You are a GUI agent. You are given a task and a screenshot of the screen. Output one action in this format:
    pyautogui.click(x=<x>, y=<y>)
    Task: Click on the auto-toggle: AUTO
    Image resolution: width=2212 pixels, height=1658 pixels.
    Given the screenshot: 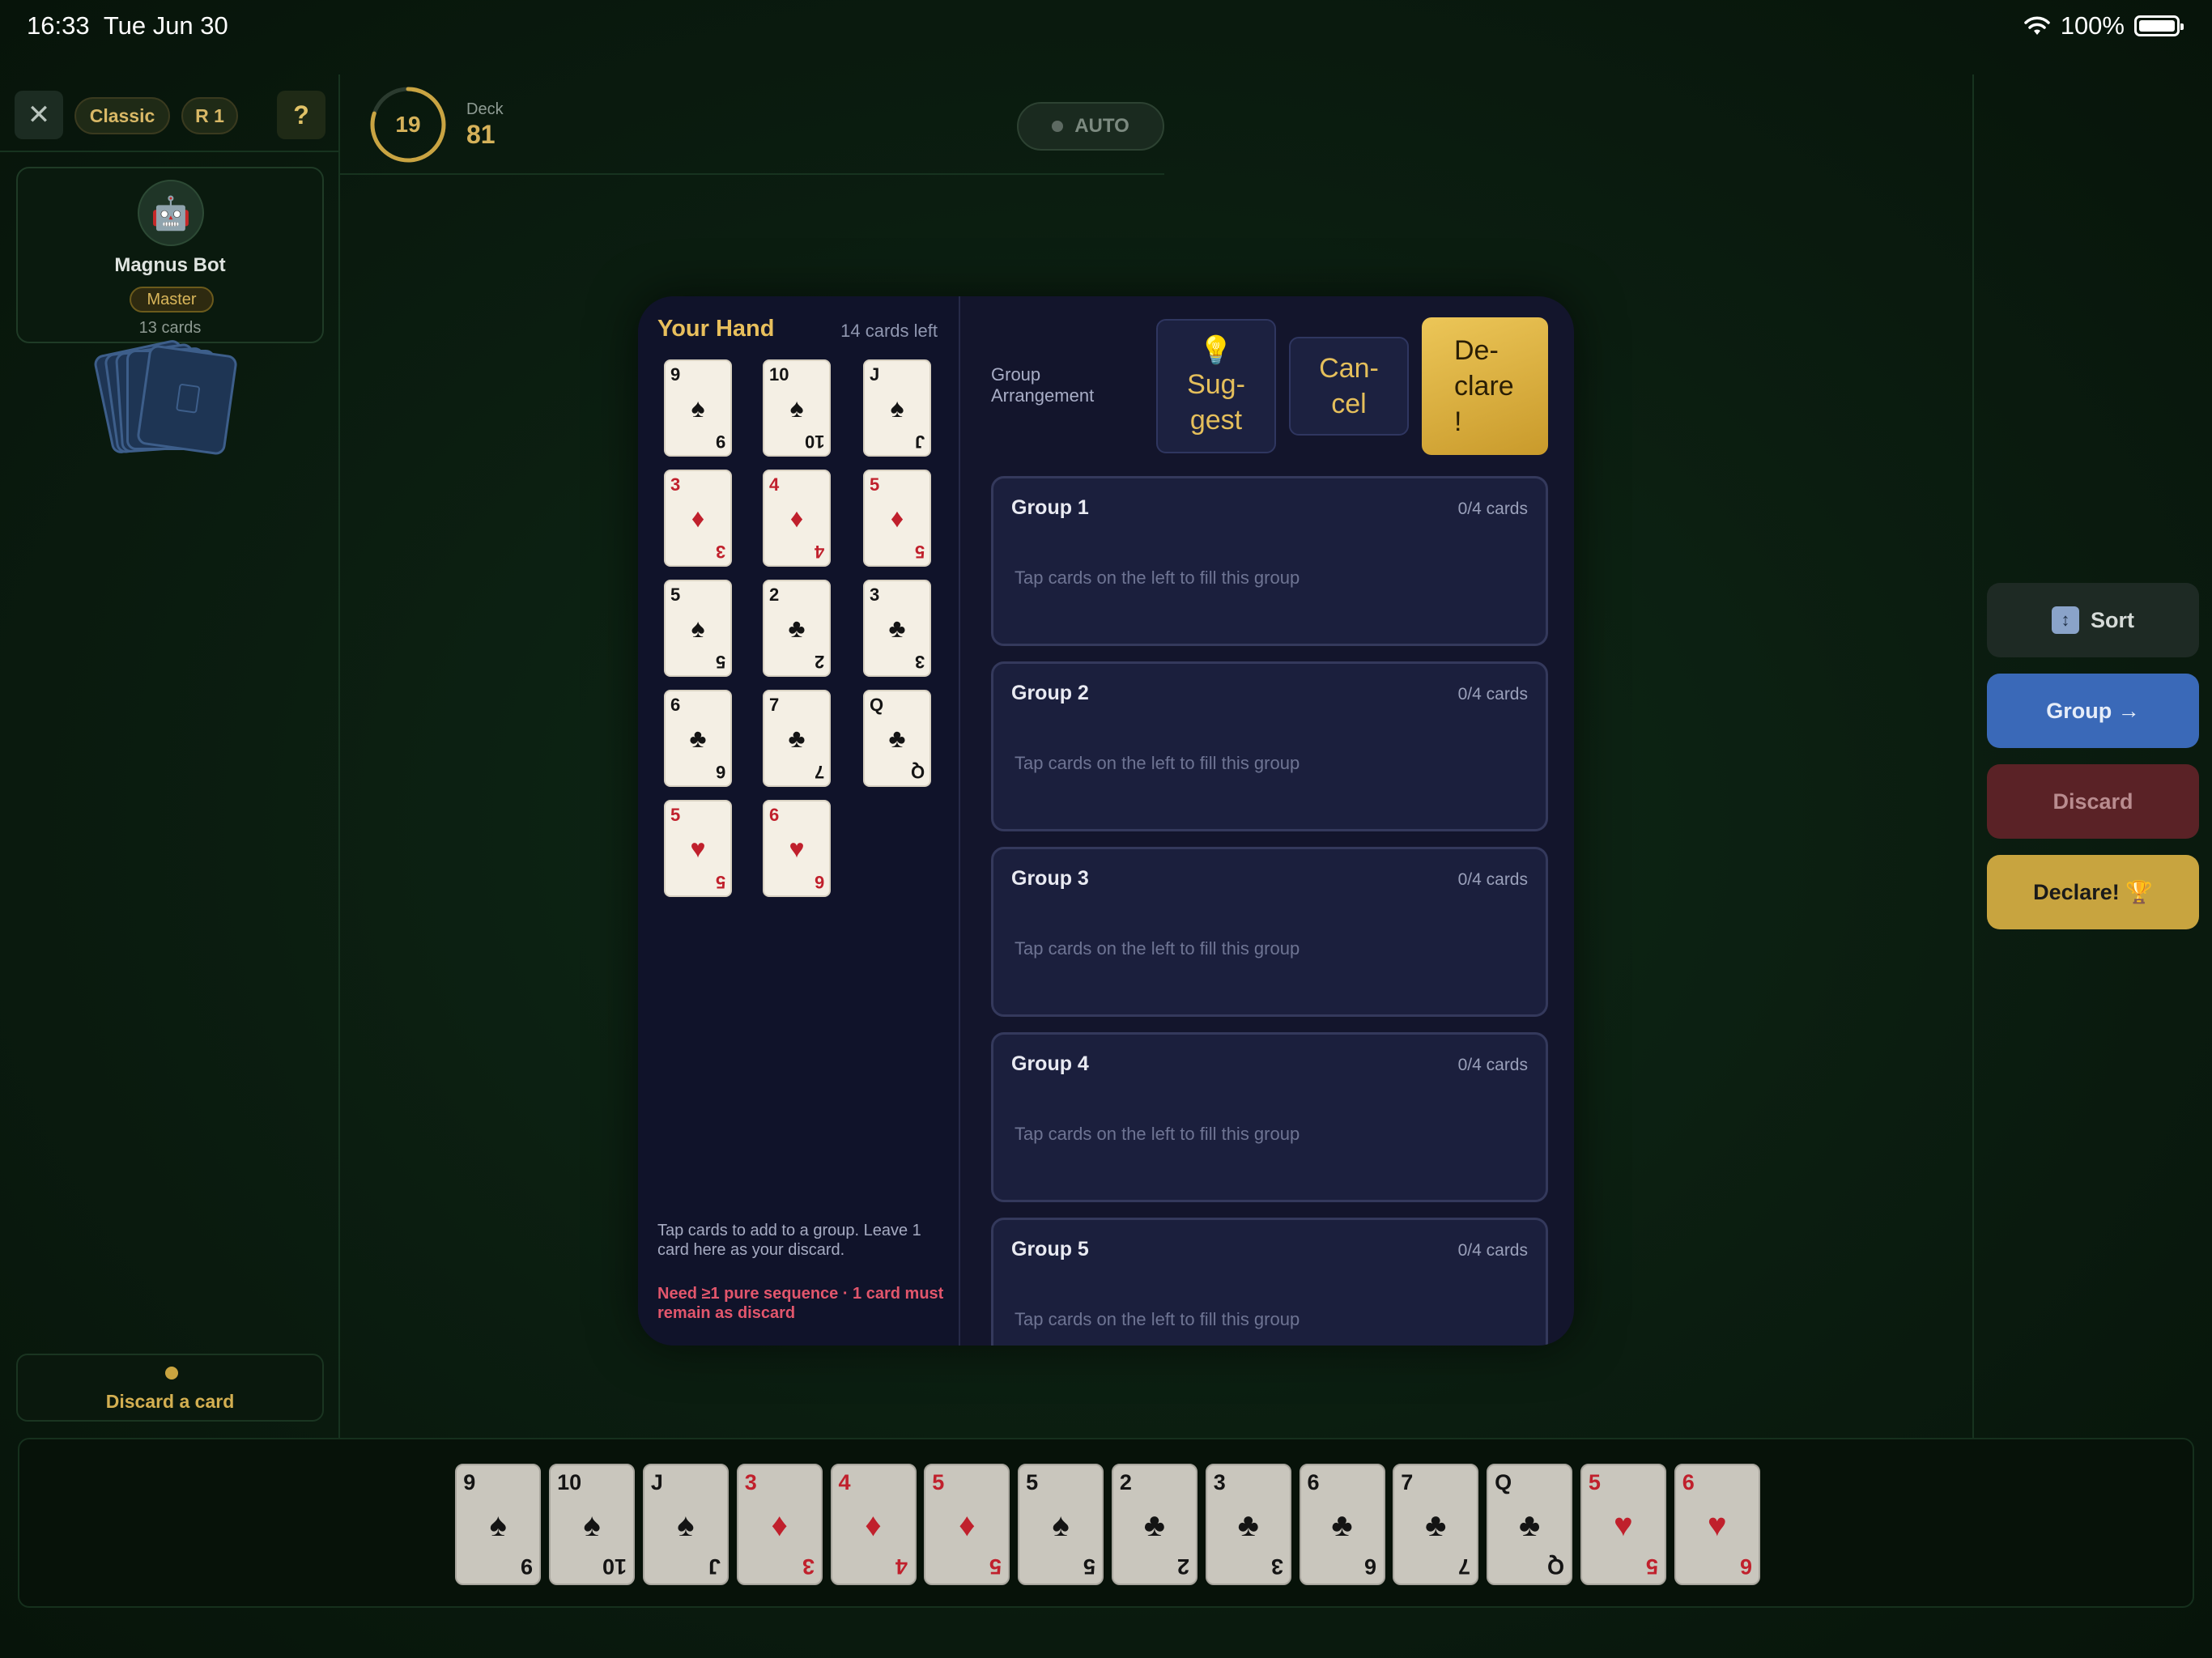 What is the action you would take?
    pyautogui.click(x=1090, y=126)
    